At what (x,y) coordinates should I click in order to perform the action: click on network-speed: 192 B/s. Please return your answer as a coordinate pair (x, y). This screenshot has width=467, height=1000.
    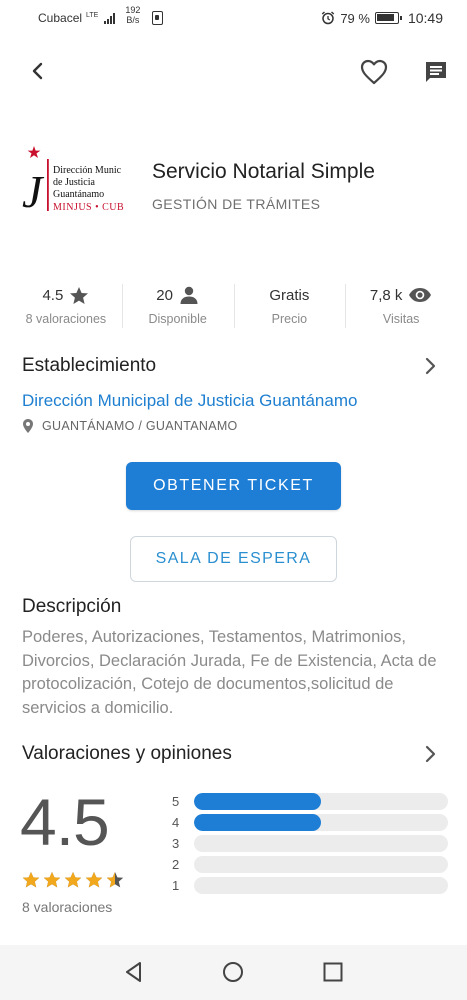
    Looking at the image, I should click on (132, 15).